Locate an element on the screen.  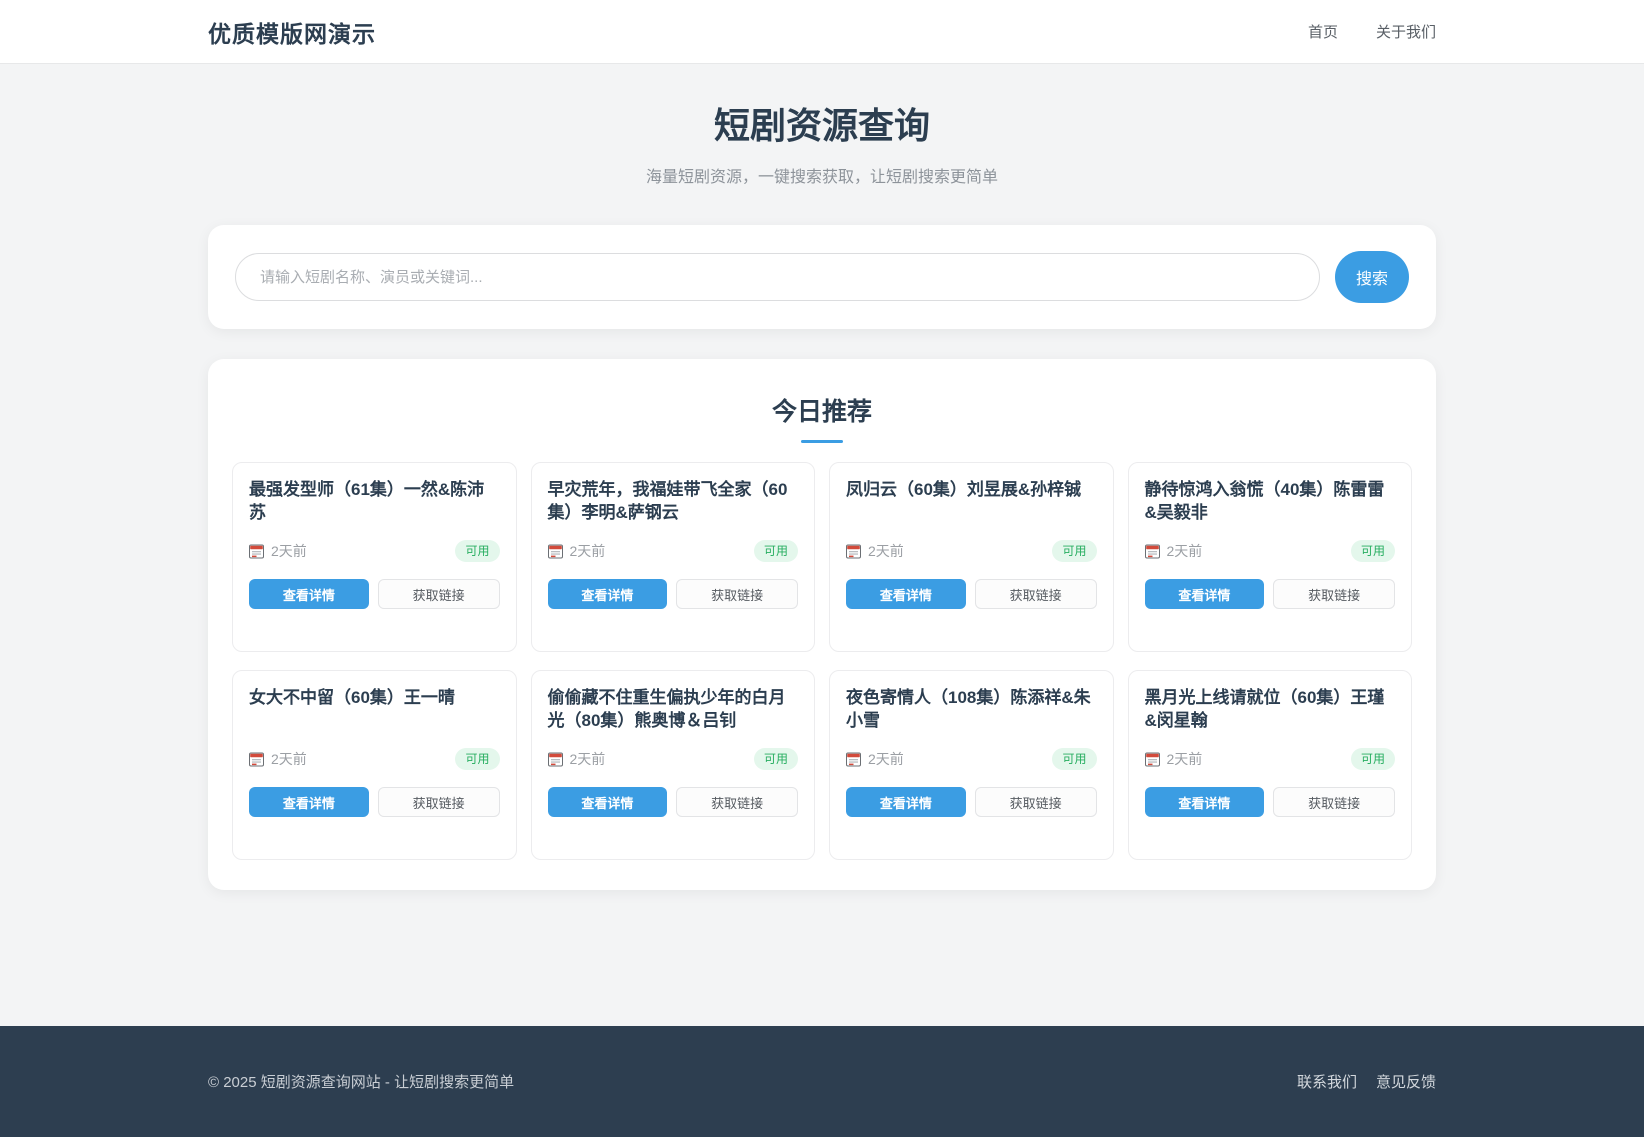
section-title-underline is located at coordinates (822, 441).